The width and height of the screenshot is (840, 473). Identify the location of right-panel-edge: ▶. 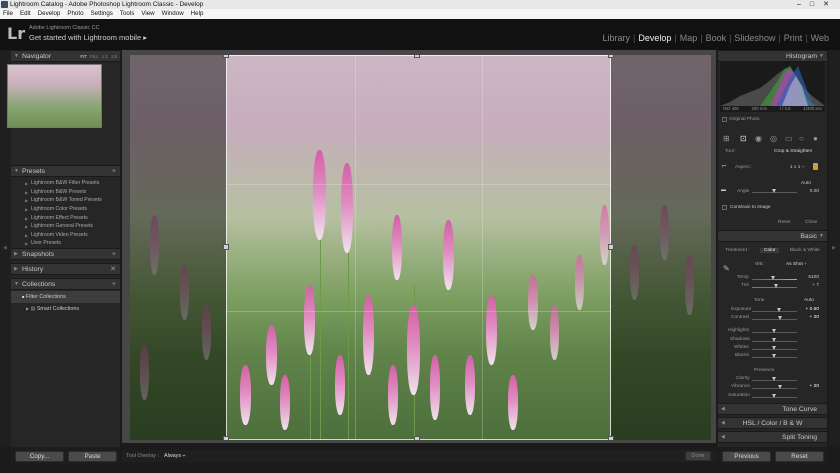
(834, 248).